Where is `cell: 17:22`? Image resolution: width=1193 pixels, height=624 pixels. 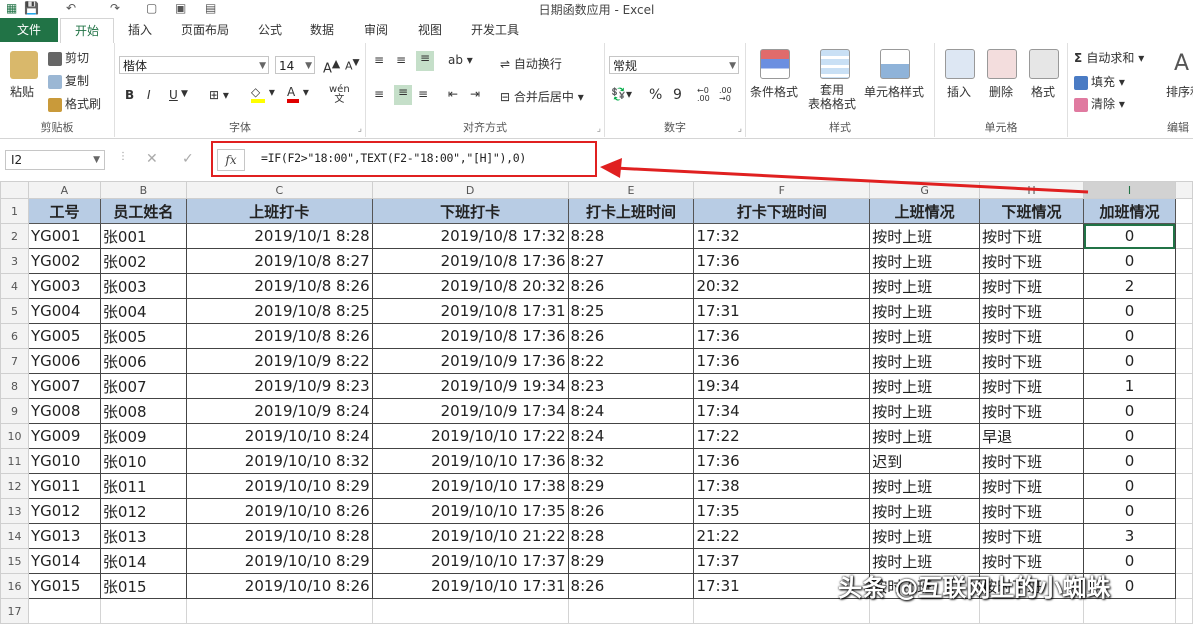 cell: 17:22 is located at coordinates (782, 436).